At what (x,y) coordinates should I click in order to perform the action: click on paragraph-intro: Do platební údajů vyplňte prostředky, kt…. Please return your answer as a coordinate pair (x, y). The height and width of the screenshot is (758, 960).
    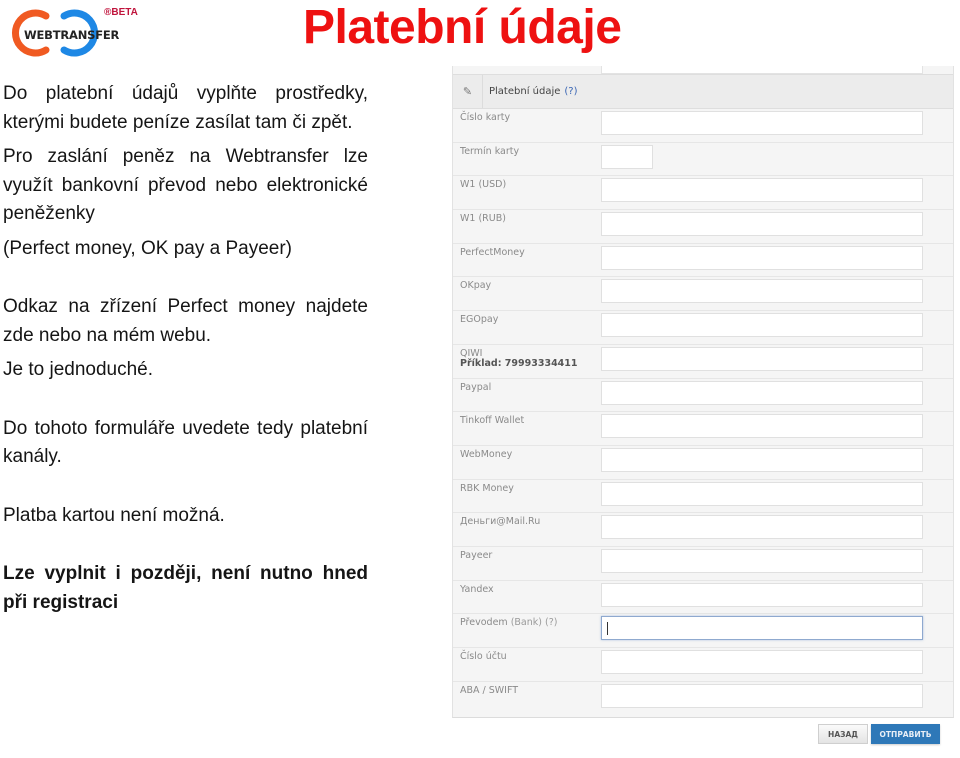
    Looking at the image, I should click on (185, 108).